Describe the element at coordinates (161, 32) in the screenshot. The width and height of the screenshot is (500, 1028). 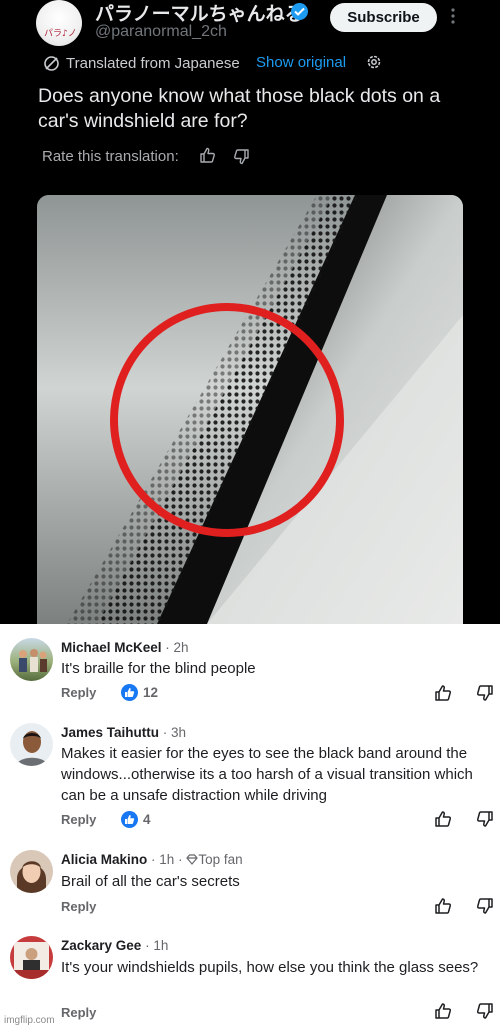
I see `account-handle: @paranormal_2ch` at that location.